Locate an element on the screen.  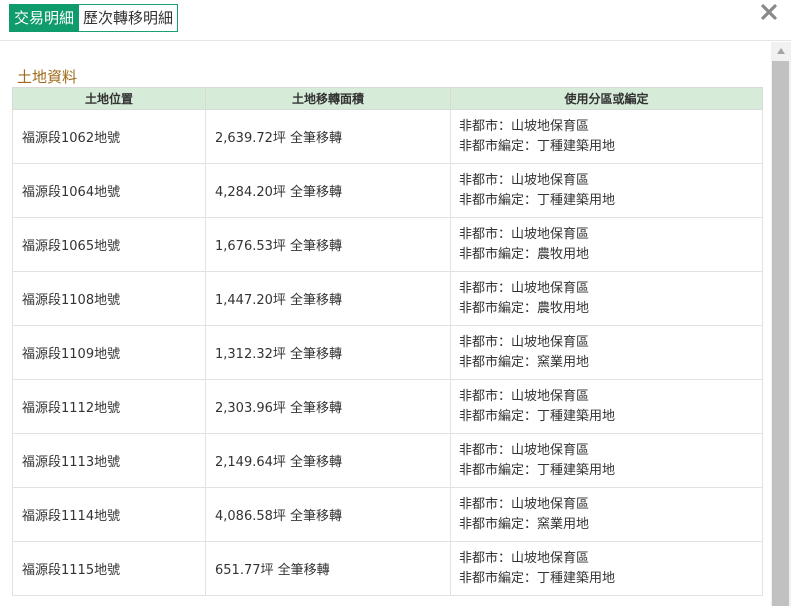
cell-location: 福源段1115地號 is located at coordinates (109, 568).